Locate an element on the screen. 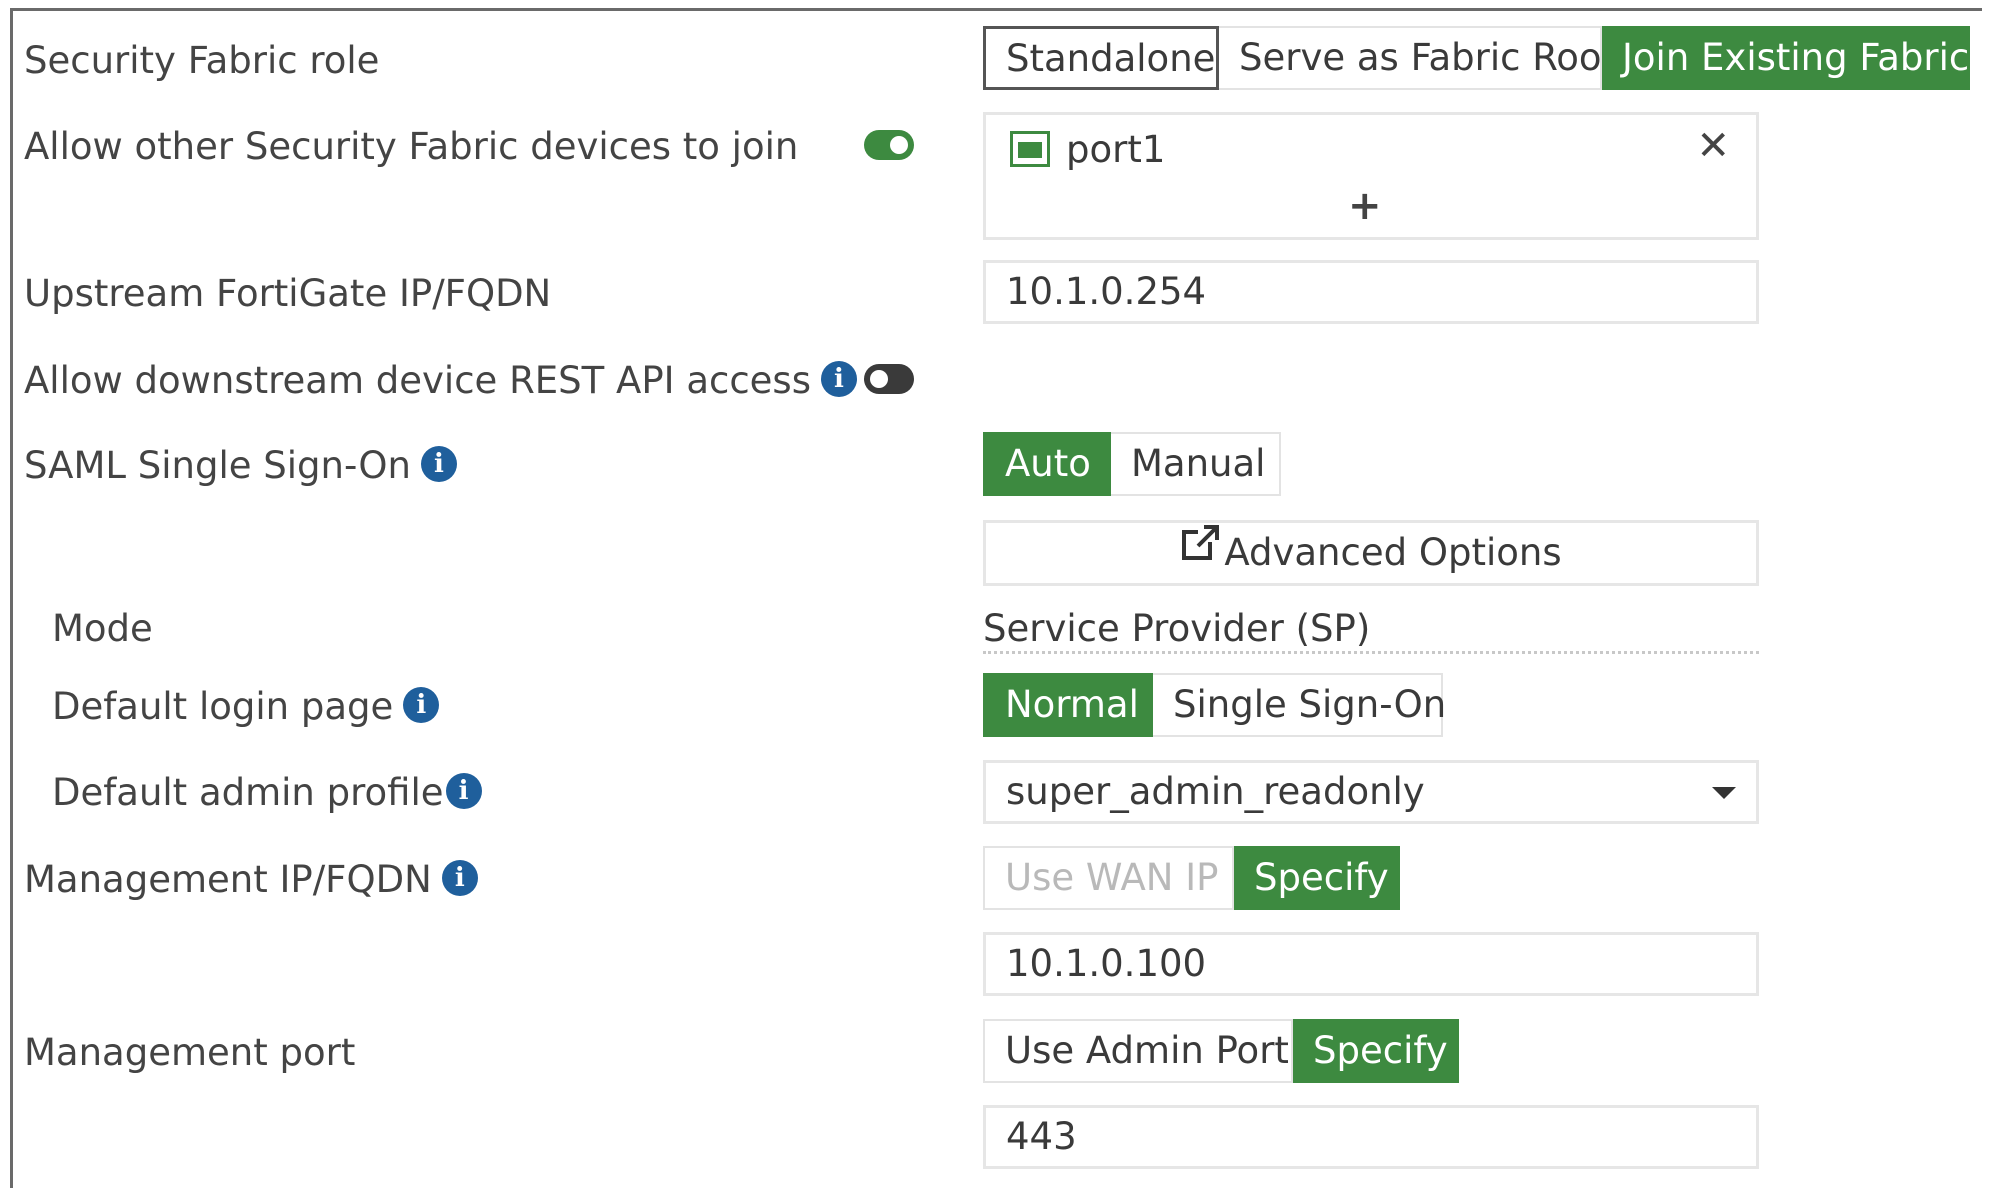 The image size is (1991, 1192). mgmt-ip-use-wan-option: Use WAN IP is located at coordinates (1108, 878).